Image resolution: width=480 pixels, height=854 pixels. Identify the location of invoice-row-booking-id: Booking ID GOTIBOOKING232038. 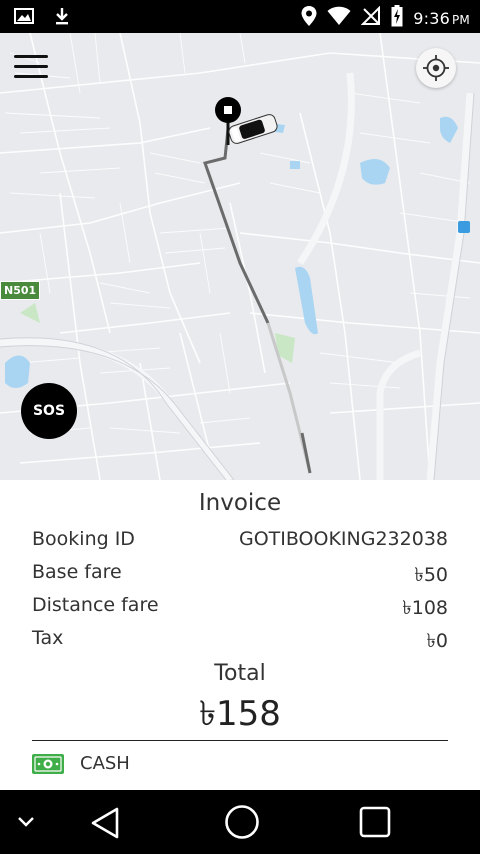
(240, 539).